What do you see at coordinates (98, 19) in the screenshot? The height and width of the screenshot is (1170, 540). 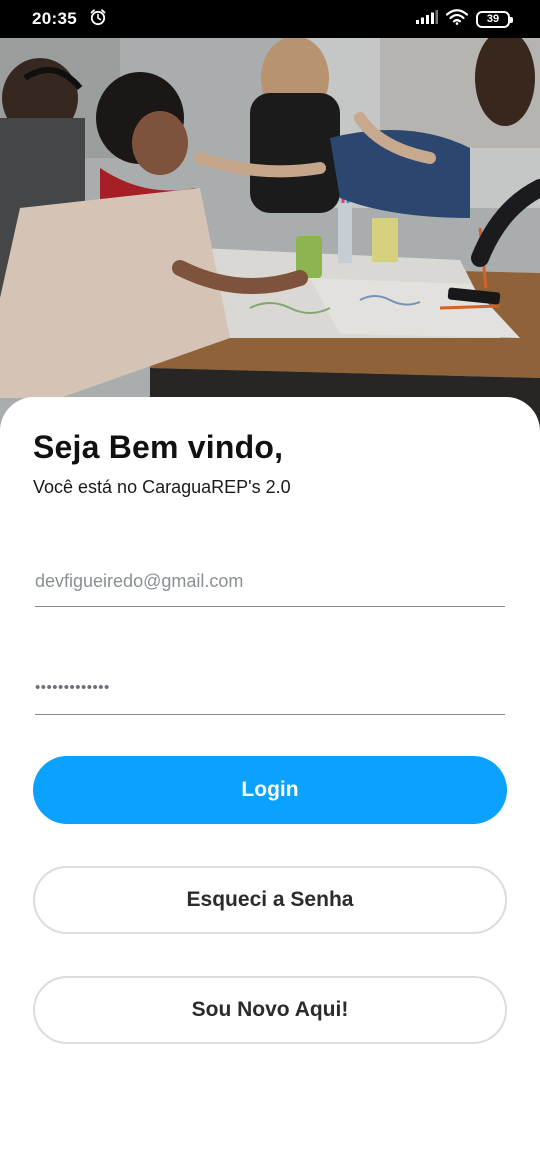 I see `alarm-clock-icon` at bounding box center [98, 19].